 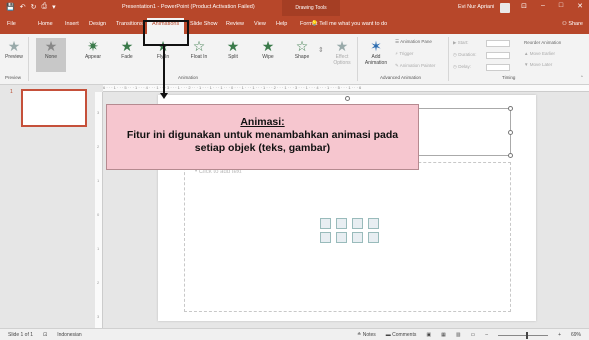 I want to click on animation-label: Wipe, so click(x=268, y=57).